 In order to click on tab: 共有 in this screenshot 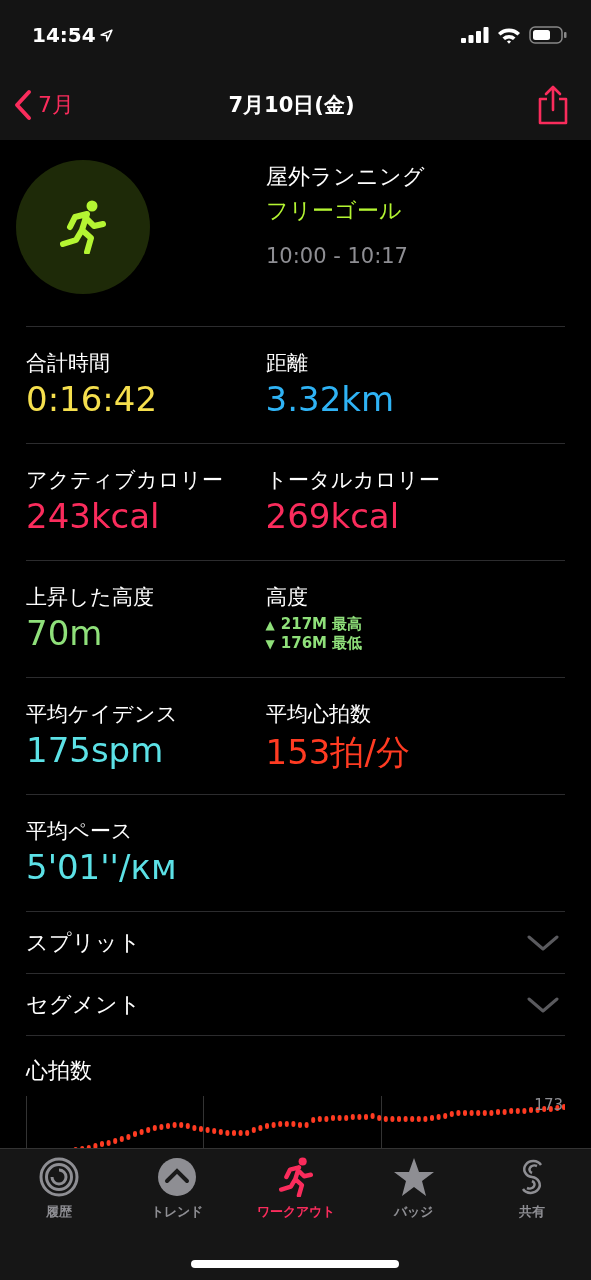, I will do `click(531, 1195)`.